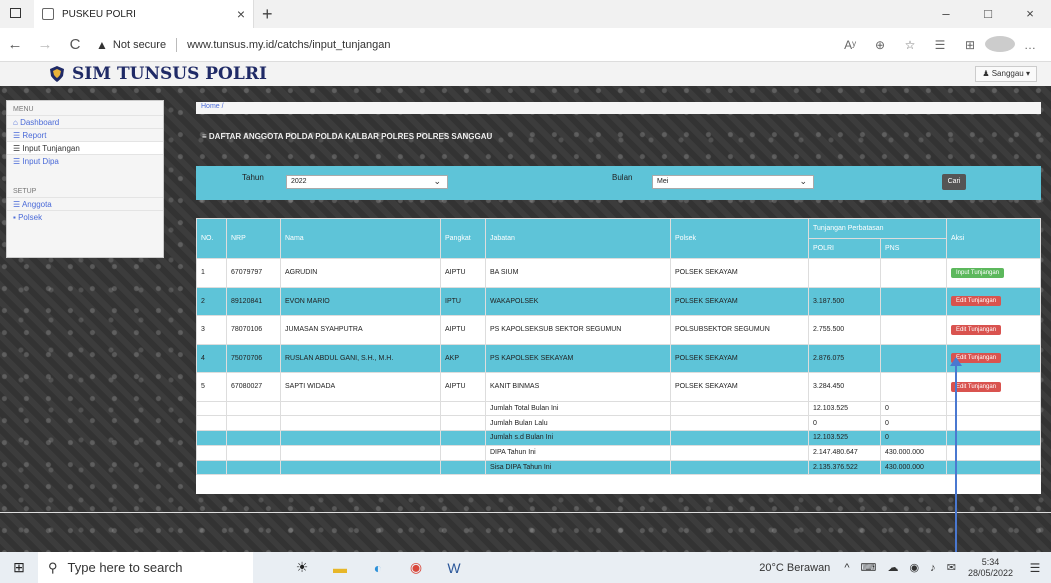 The image size is (1051, 583). I want to click on maximize-button: □, so click(988, 14).